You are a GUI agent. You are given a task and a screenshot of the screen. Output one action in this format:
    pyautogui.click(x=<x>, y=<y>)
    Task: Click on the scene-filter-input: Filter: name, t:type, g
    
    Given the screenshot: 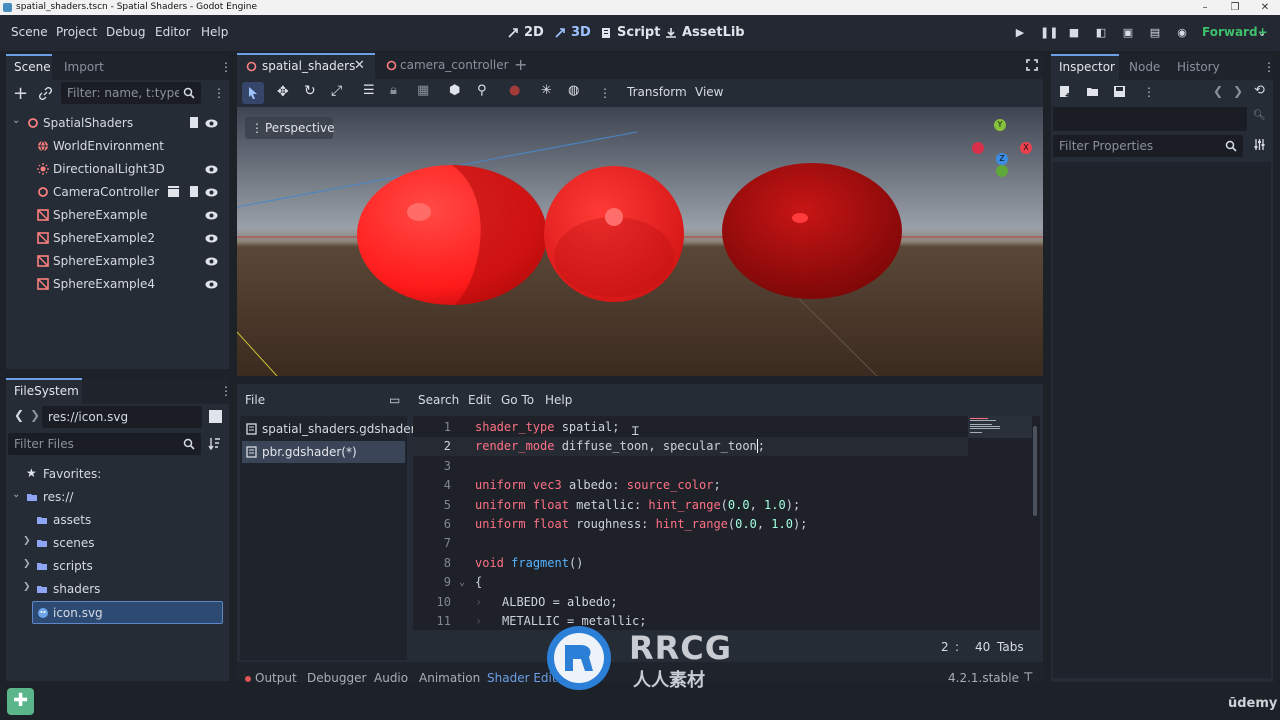 What is the action you would take?
    pyautogui.click(x=131, y=93)
    